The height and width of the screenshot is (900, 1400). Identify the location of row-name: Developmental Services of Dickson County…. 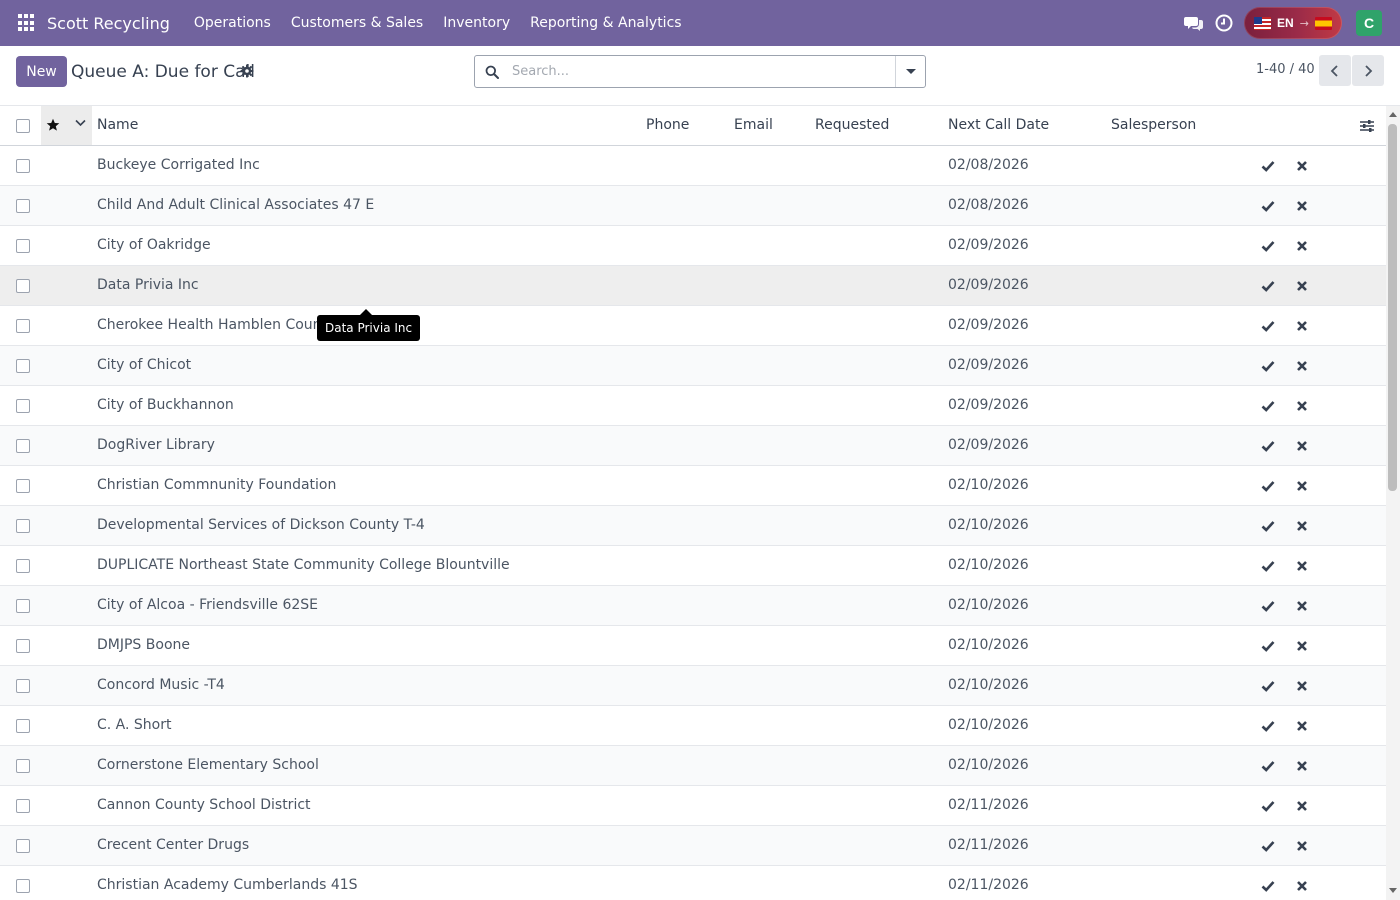
(261, 525).